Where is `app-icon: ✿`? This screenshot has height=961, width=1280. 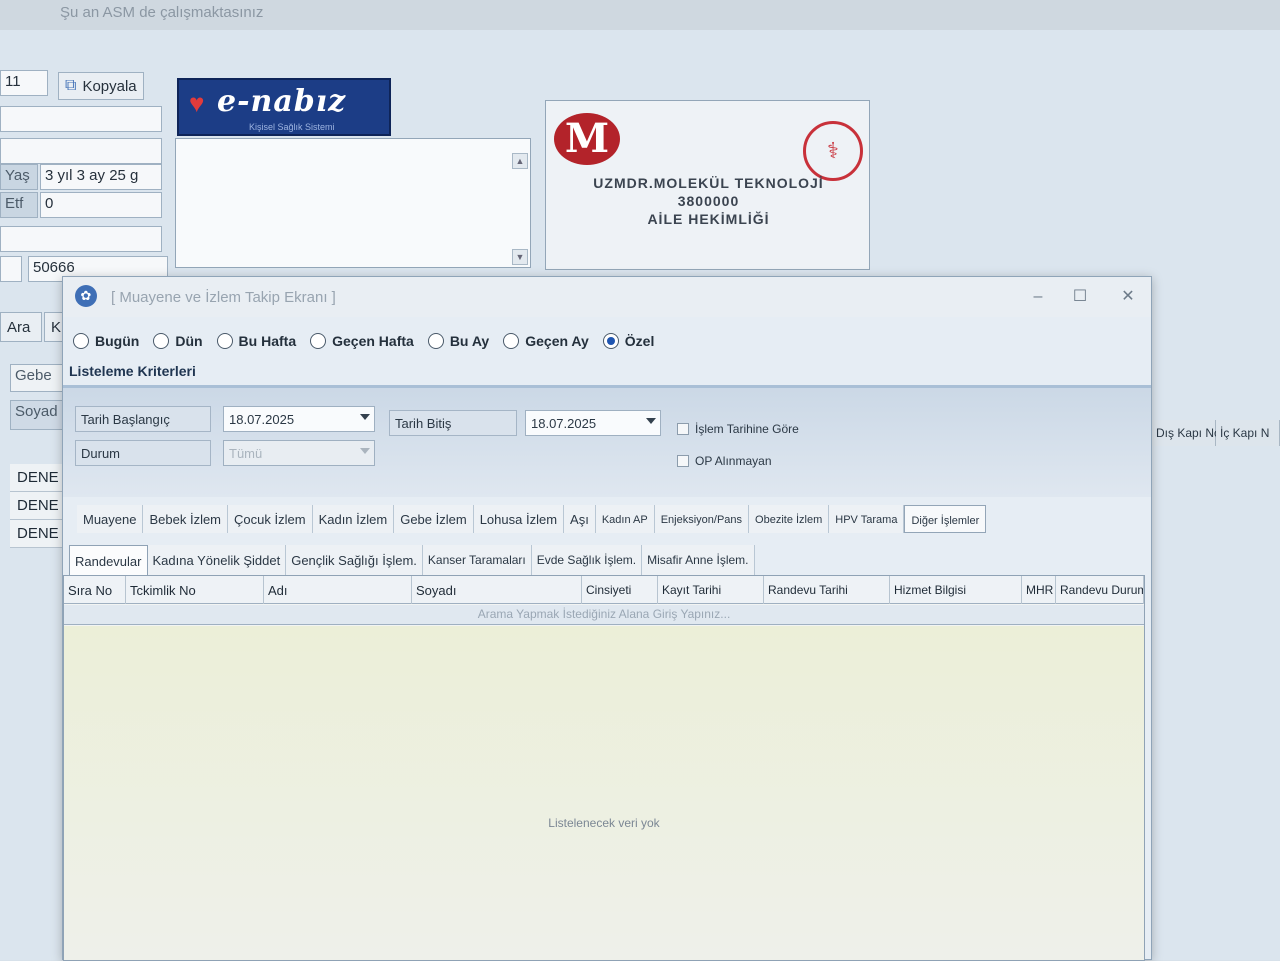 app-icon: ✿ is located at coordinates (86, 296).